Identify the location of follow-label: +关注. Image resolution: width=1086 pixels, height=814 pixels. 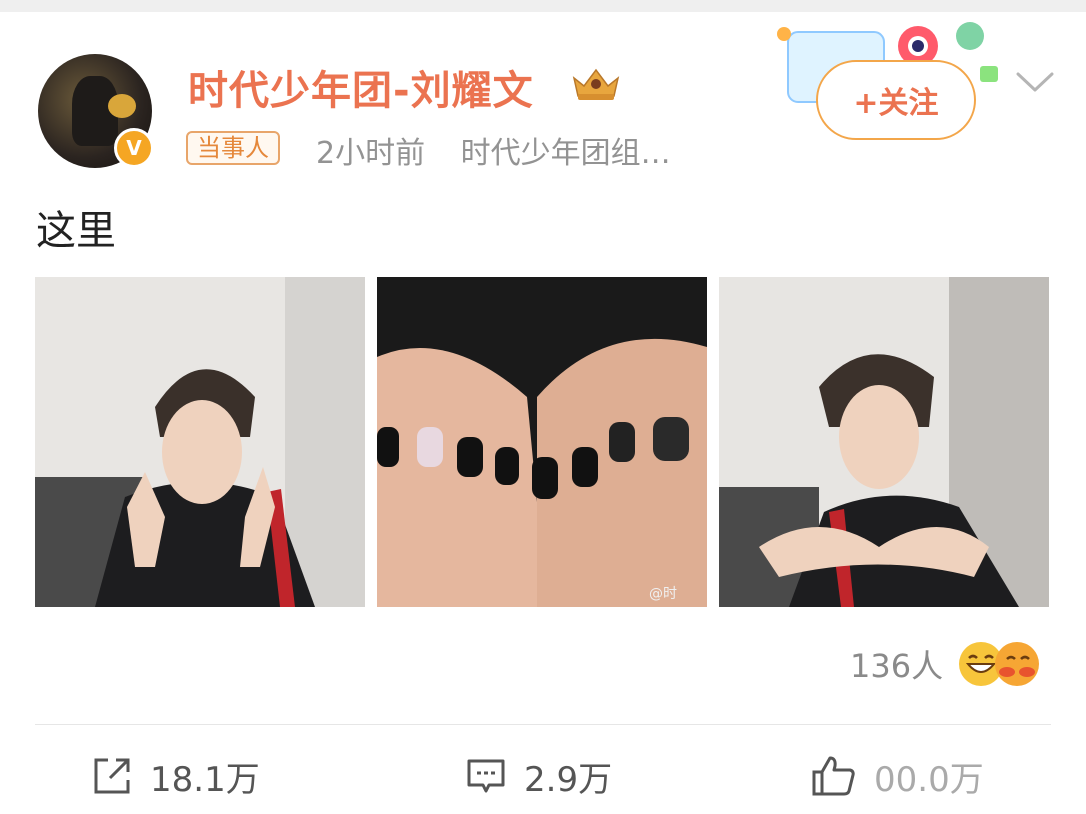
(896, 103).